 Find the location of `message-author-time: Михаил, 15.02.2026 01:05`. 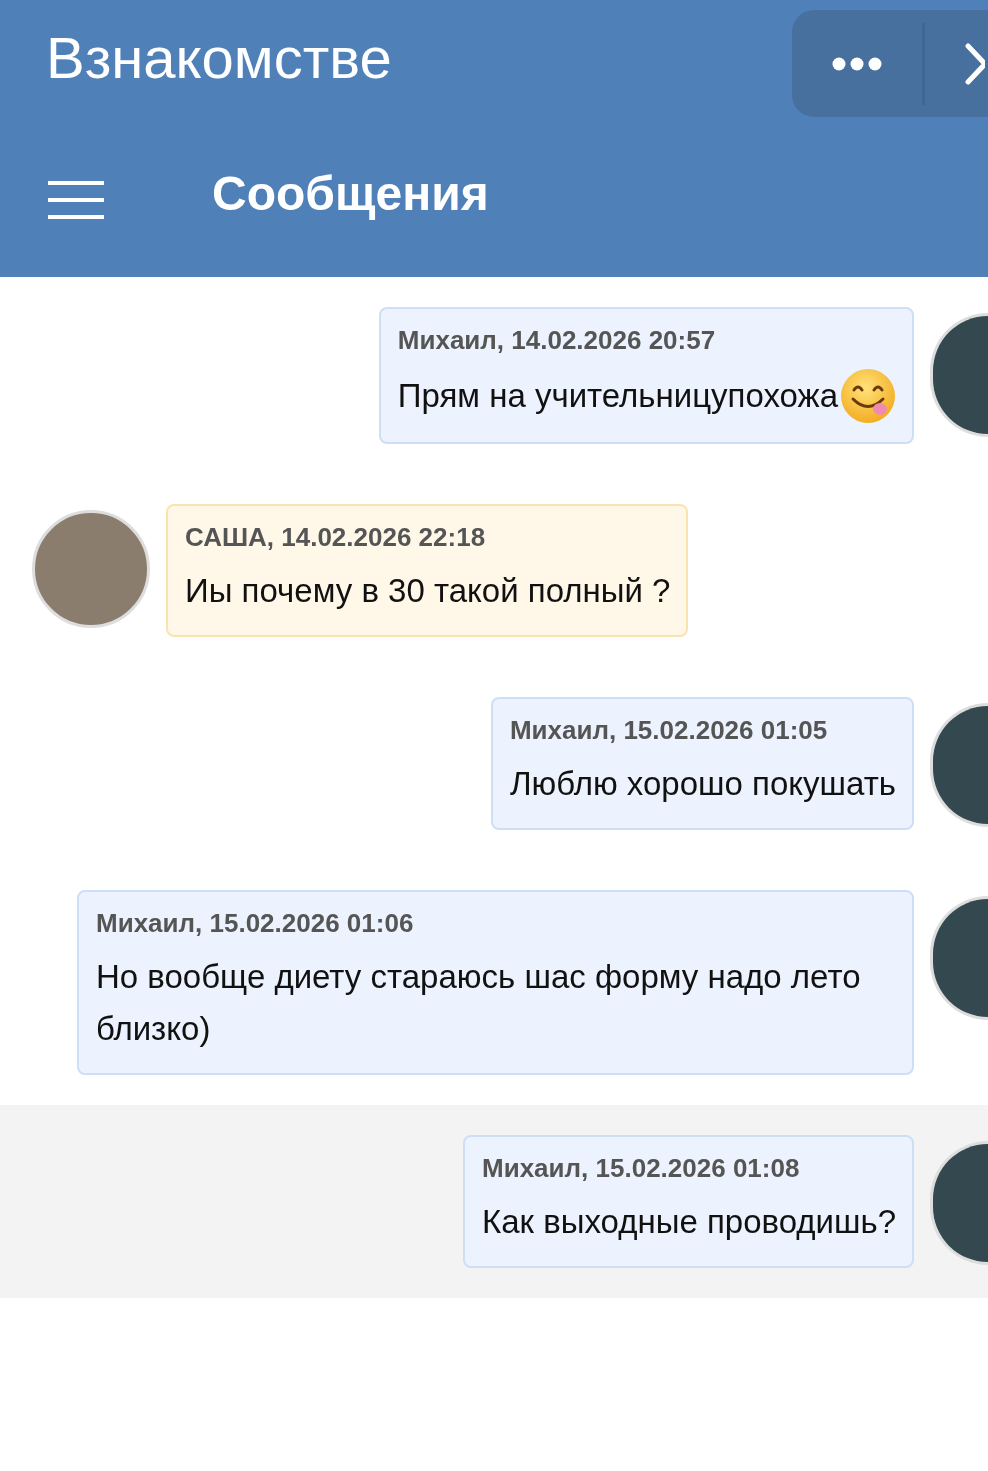

message-author-time: Михаил, 15.02.2026 01:05 is located at coordinates (669, 730).